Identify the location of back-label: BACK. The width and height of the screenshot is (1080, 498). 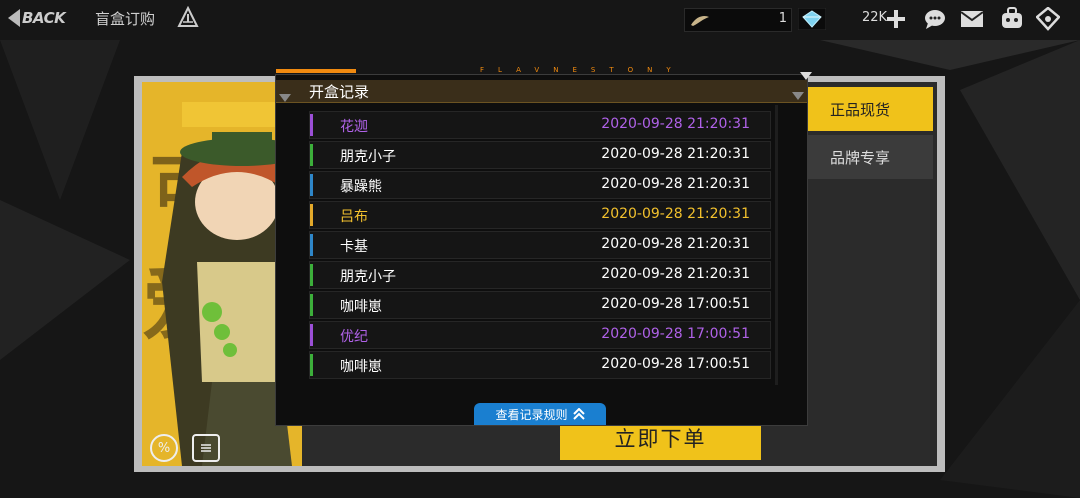
(44, 18).